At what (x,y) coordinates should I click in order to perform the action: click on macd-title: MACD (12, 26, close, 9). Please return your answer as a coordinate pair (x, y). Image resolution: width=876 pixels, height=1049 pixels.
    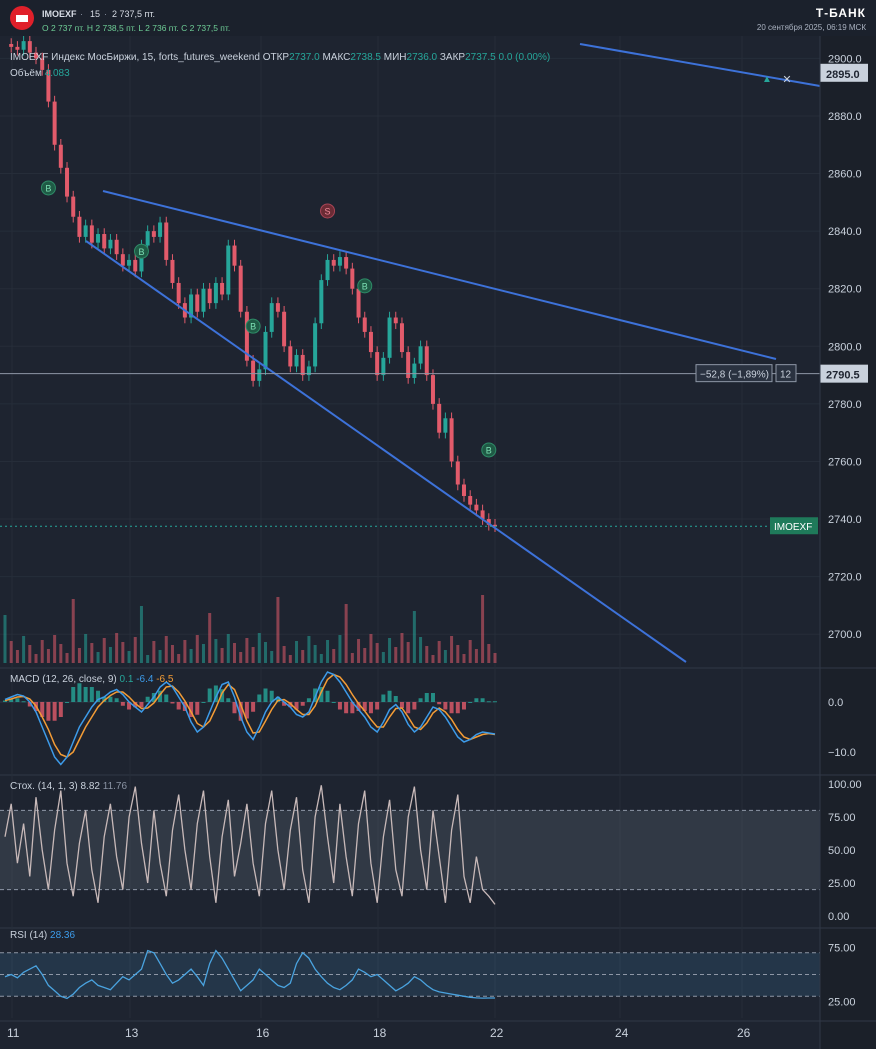
    Looking at the image, I should click on (63, 679).